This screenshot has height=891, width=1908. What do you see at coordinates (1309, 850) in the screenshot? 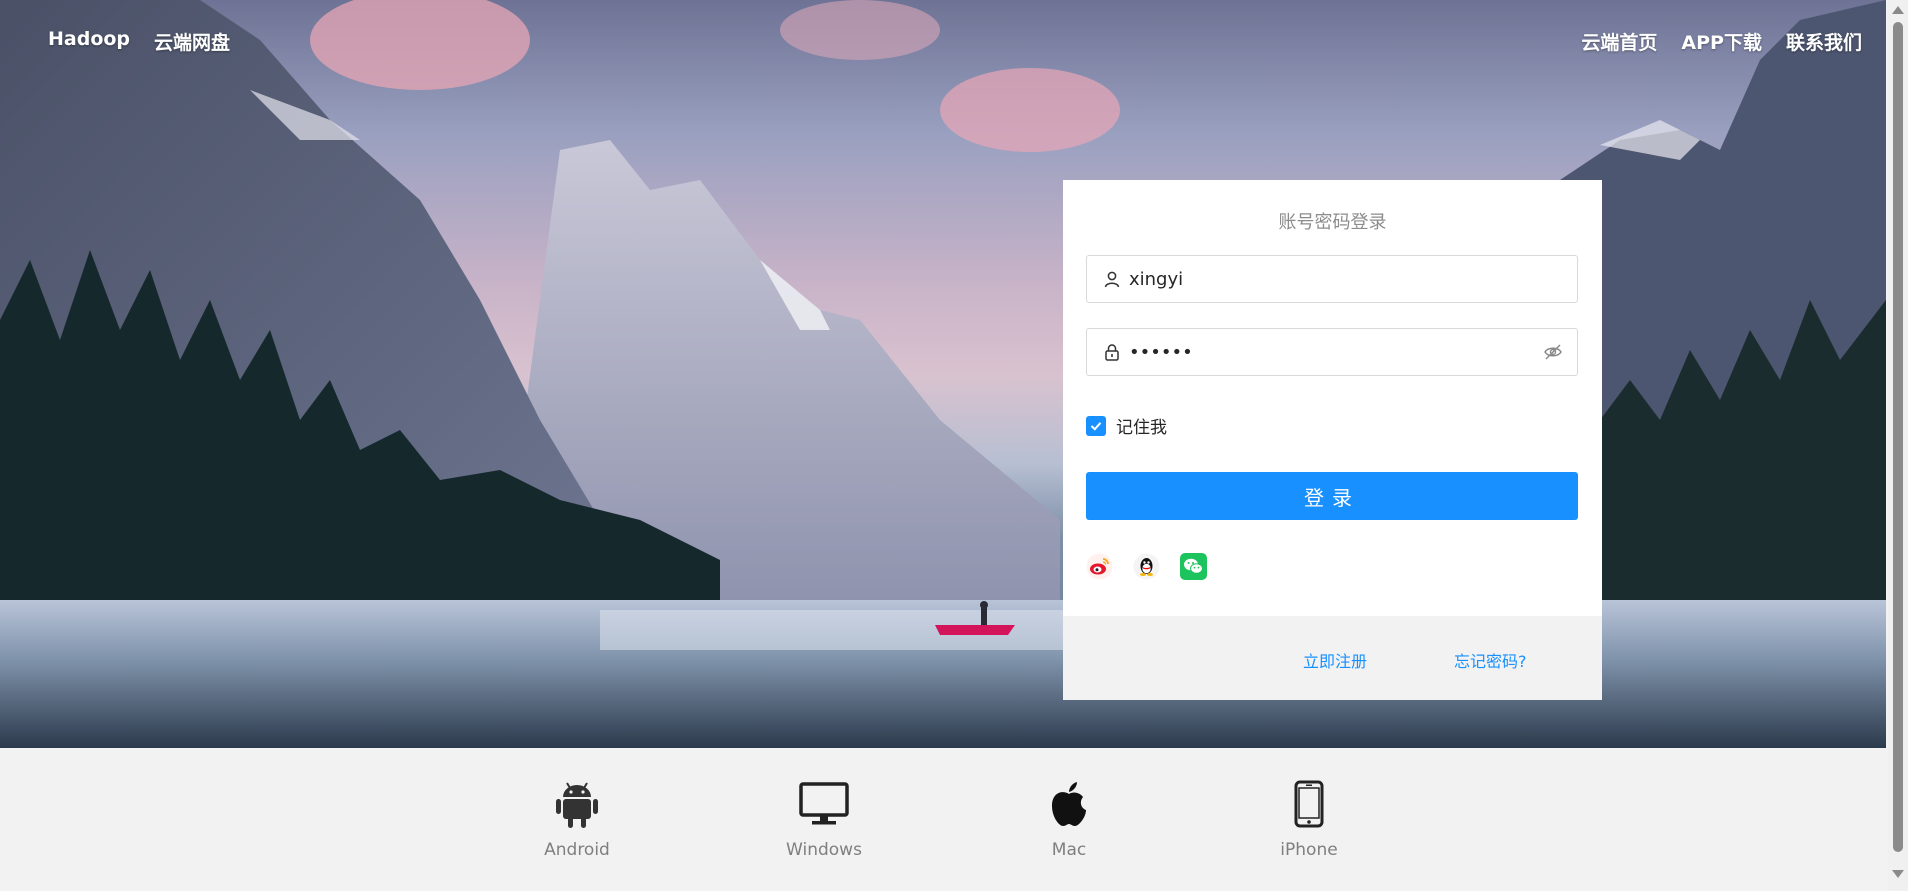
I see `download-iphone-label: iPhone` at bounding box center [1309, 850].